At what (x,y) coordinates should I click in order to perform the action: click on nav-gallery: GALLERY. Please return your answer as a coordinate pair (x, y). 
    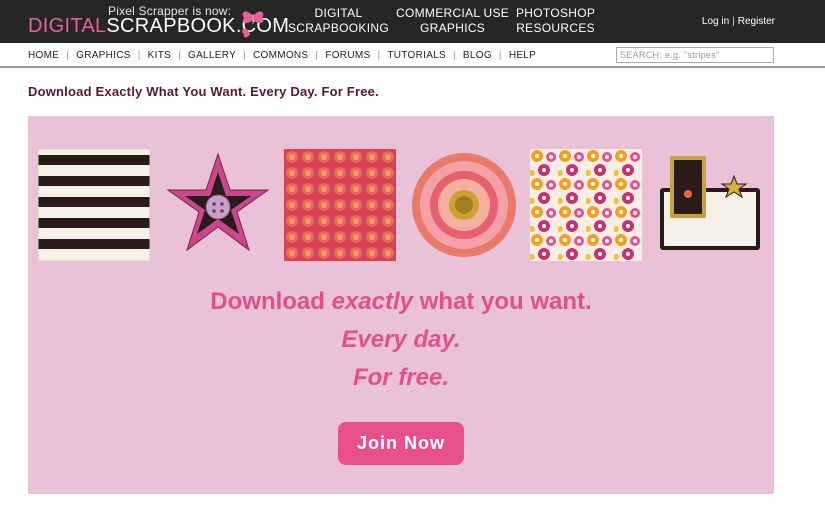
    Looking at the image, I should click on (212, 55).